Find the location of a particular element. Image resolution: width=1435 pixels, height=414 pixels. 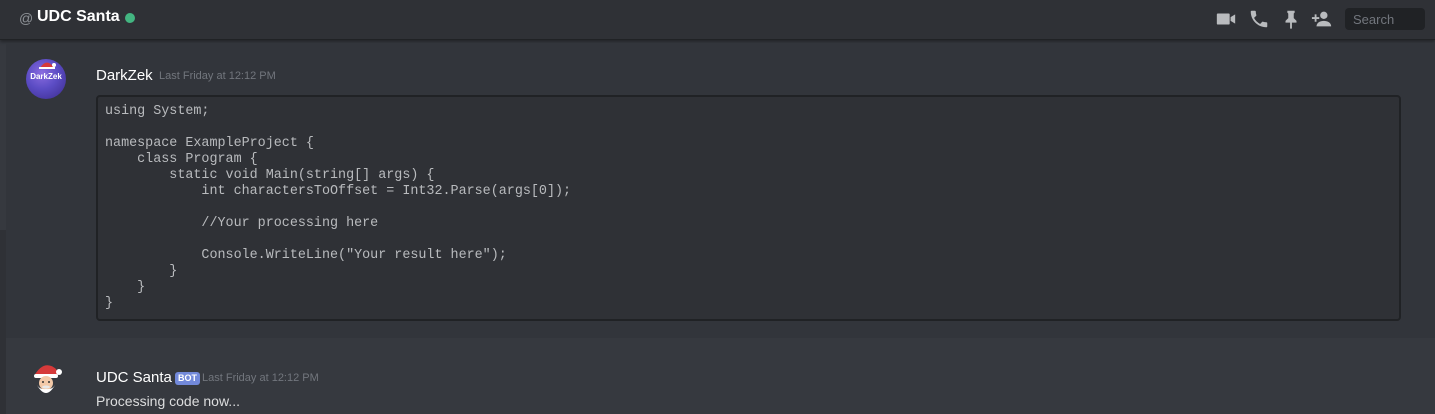

avatar: DarkZek is located at coordinates (46, 79).